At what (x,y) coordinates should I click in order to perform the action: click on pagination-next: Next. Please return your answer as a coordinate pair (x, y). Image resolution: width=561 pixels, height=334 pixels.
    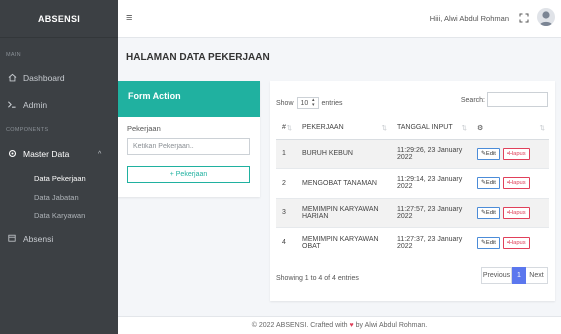
    Looking at the image, I should click on (537, 275).